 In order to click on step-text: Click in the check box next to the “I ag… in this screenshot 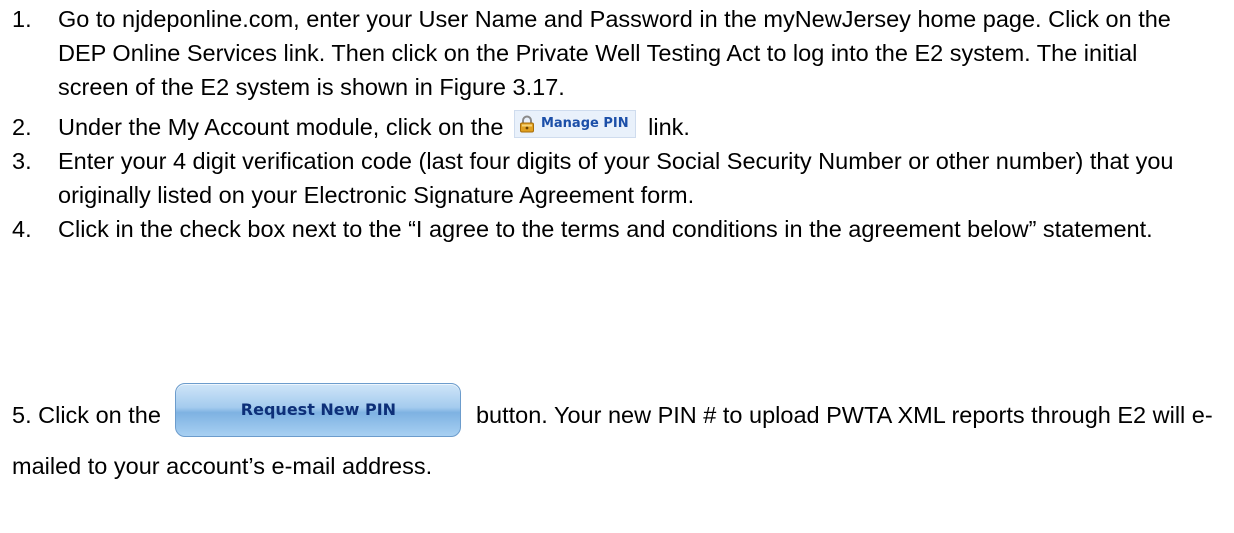, I will do `click(605, 229)`.